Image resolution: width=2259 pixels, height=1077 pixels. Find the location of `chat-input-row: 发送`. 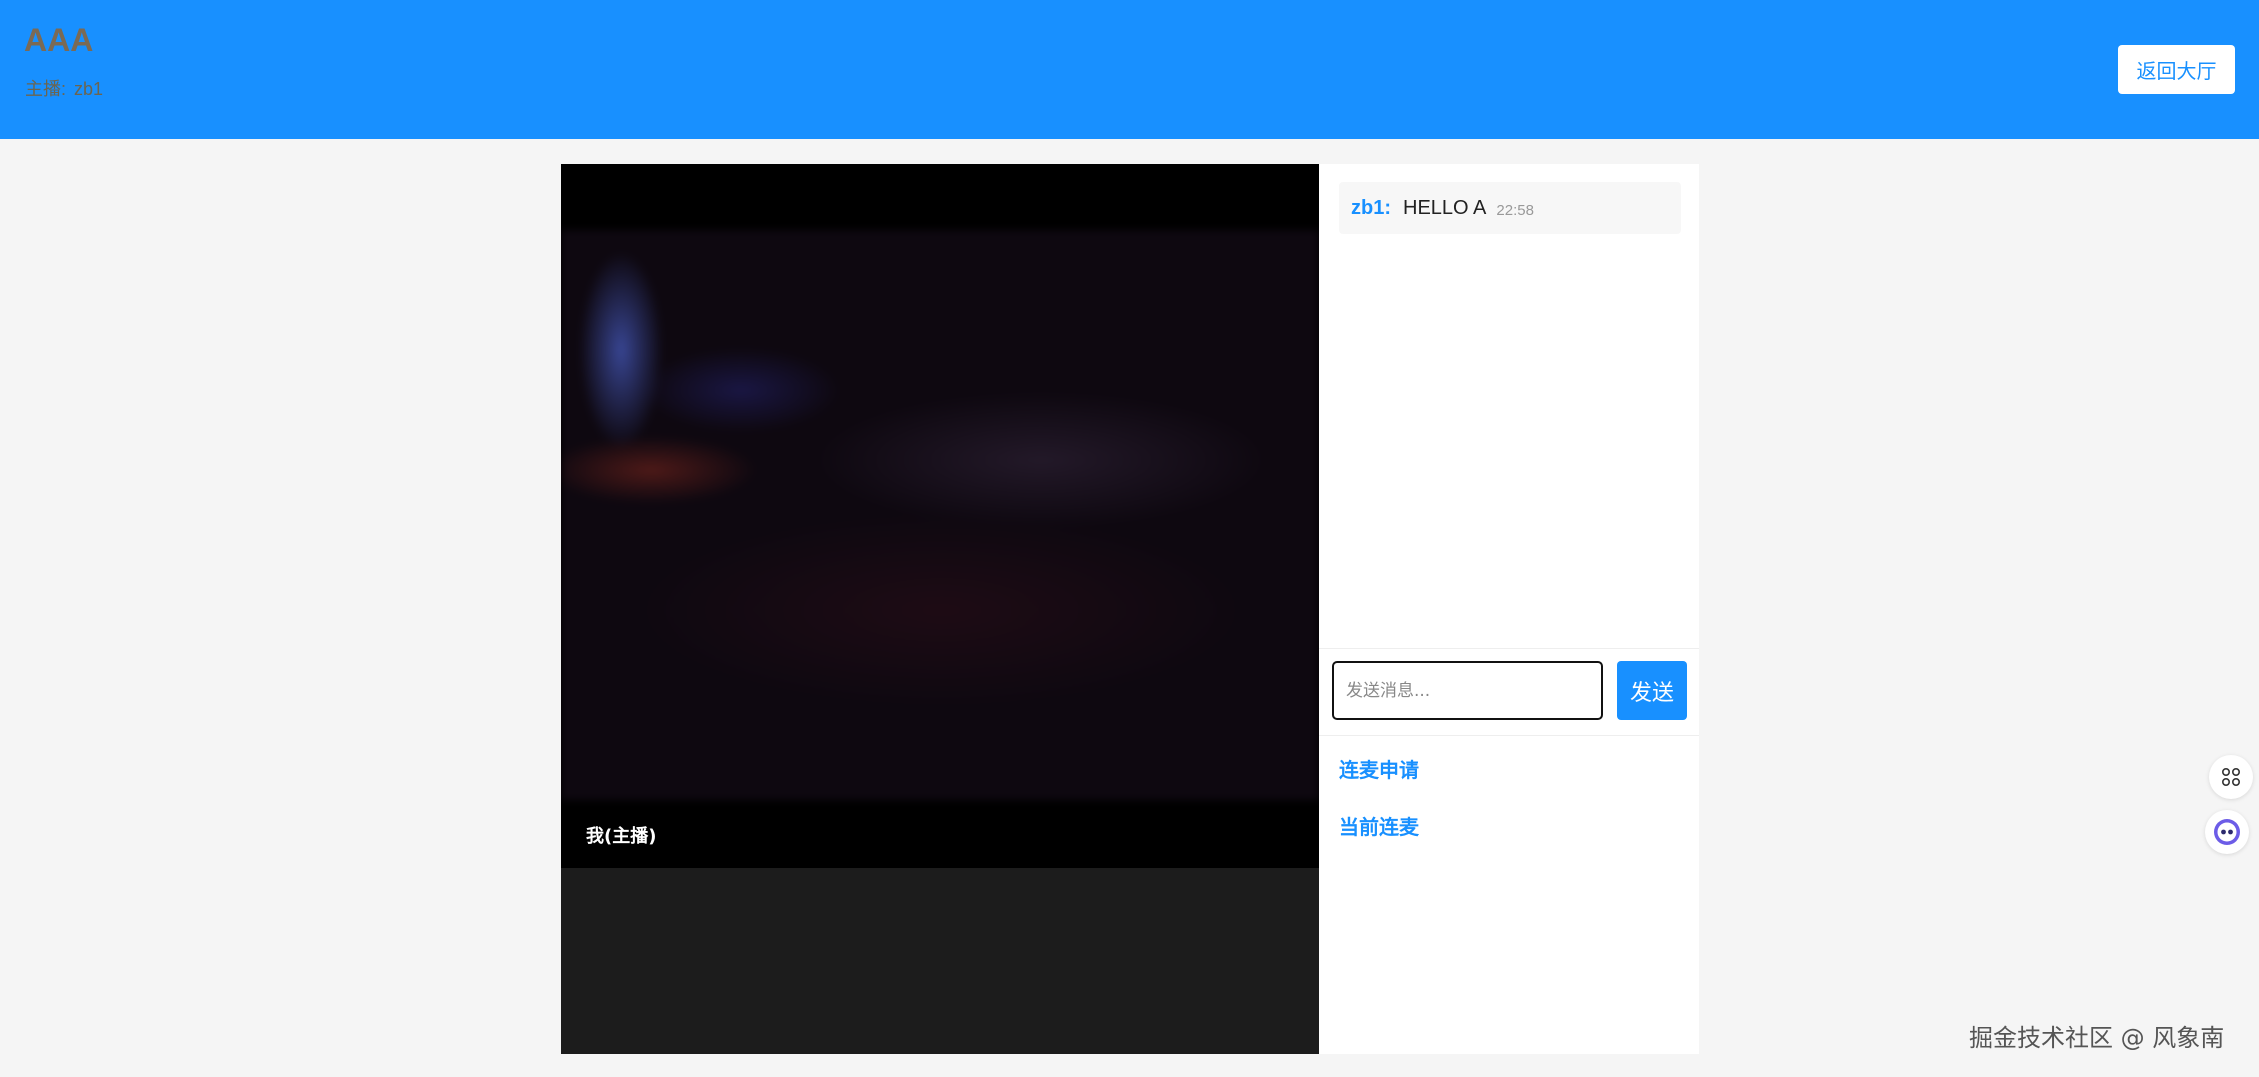

chat-input-row: 发送 is located at coordinates (1509, 692).